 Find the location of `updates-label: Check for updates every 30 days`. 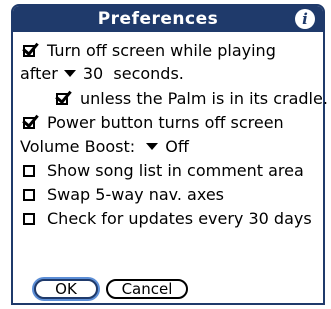

updates-label: Check for updates every 30 days is located at coordinates (179, 218).